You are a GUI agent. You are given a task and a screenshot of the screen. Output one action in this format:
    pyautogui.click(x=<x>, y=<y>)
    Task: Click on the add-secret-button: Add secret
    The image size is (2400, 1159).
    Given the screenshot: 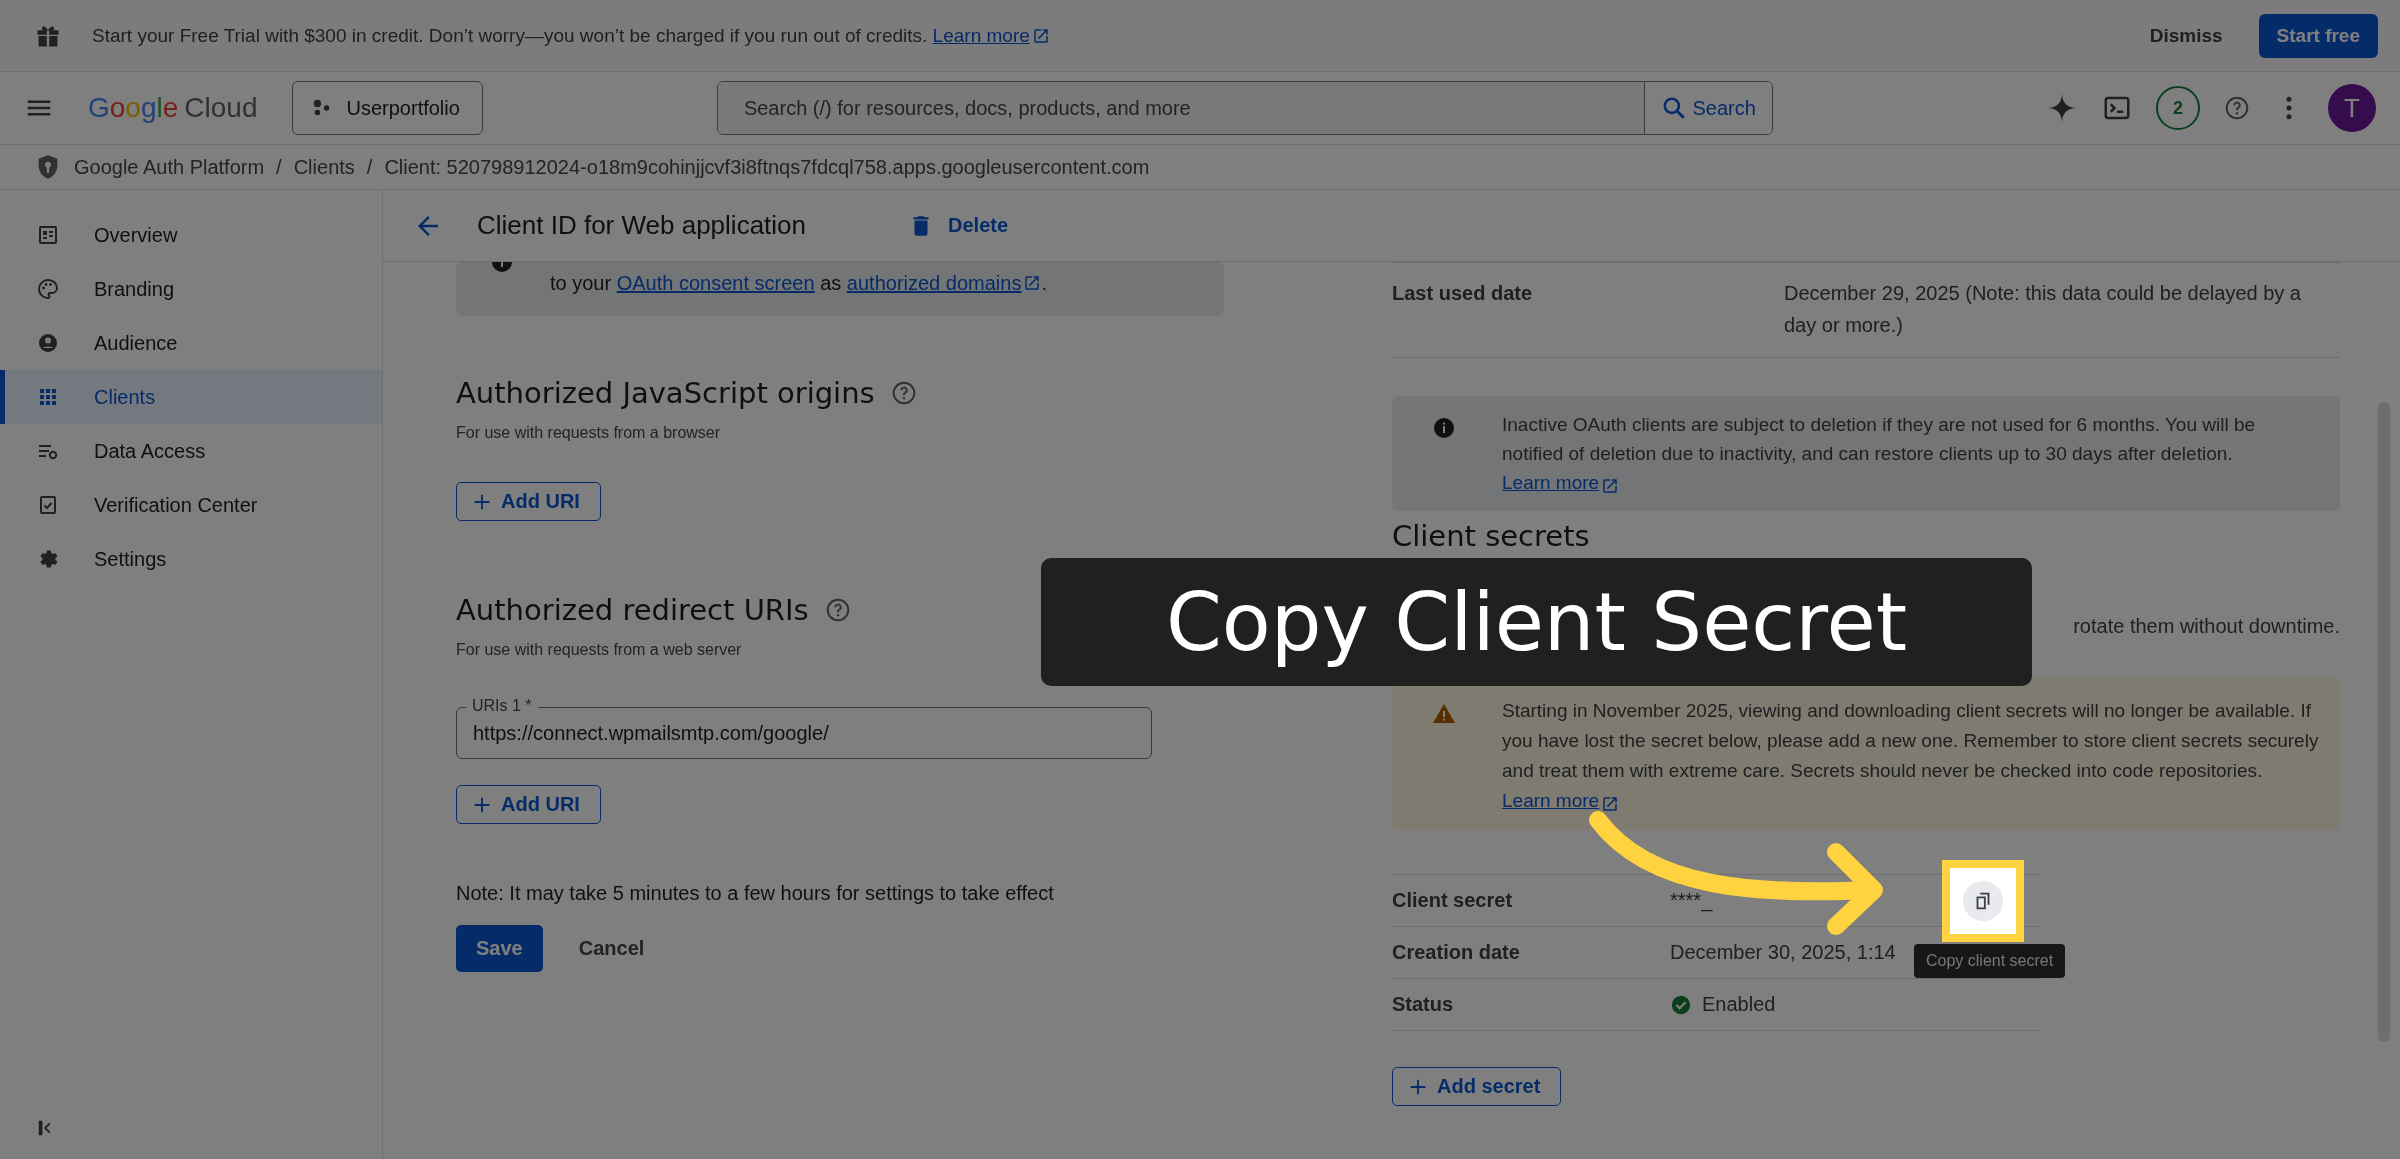 What is the action you would take?
    pyautogui.click(x=1477, y=1086)
    